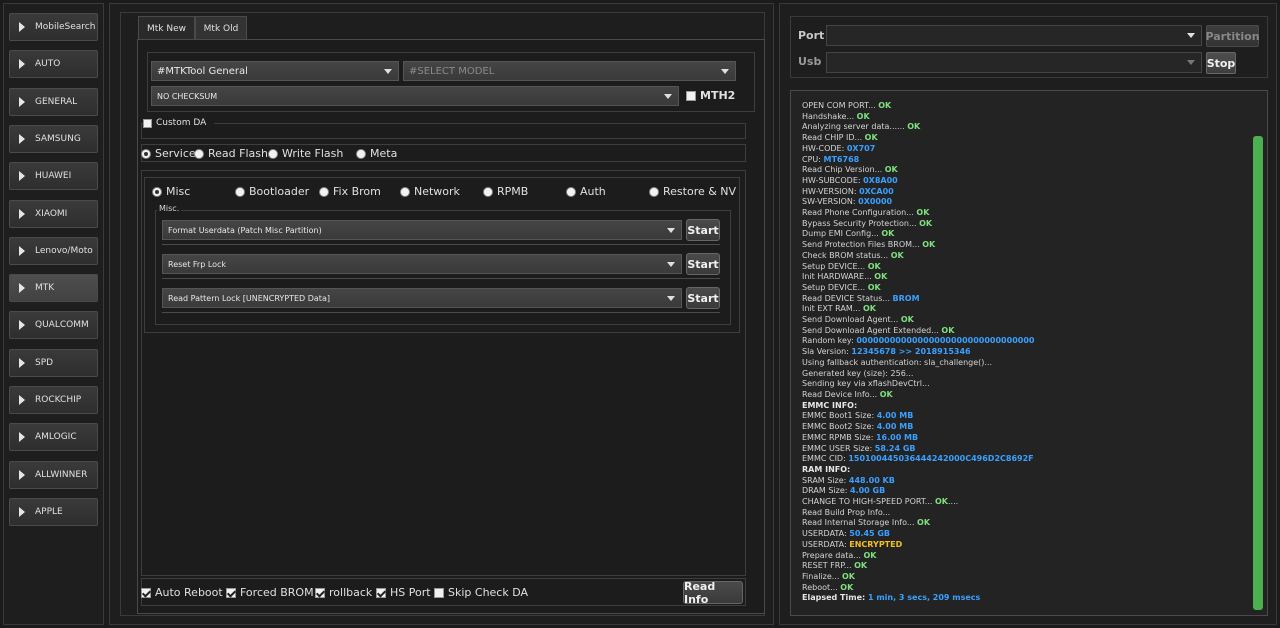 The image size is (1280, 628). I want to click on log-line: RESET FRP... OK, so click(1027, 566).